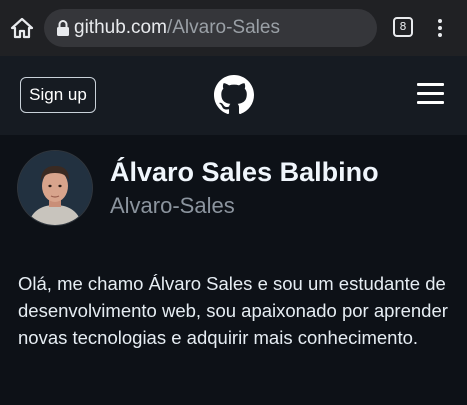 This screenshot has height=405, width=467. What do you see at coordinates (22, 28) in the screenshot?
I see `home-icon` at bounding box center [22, 28].